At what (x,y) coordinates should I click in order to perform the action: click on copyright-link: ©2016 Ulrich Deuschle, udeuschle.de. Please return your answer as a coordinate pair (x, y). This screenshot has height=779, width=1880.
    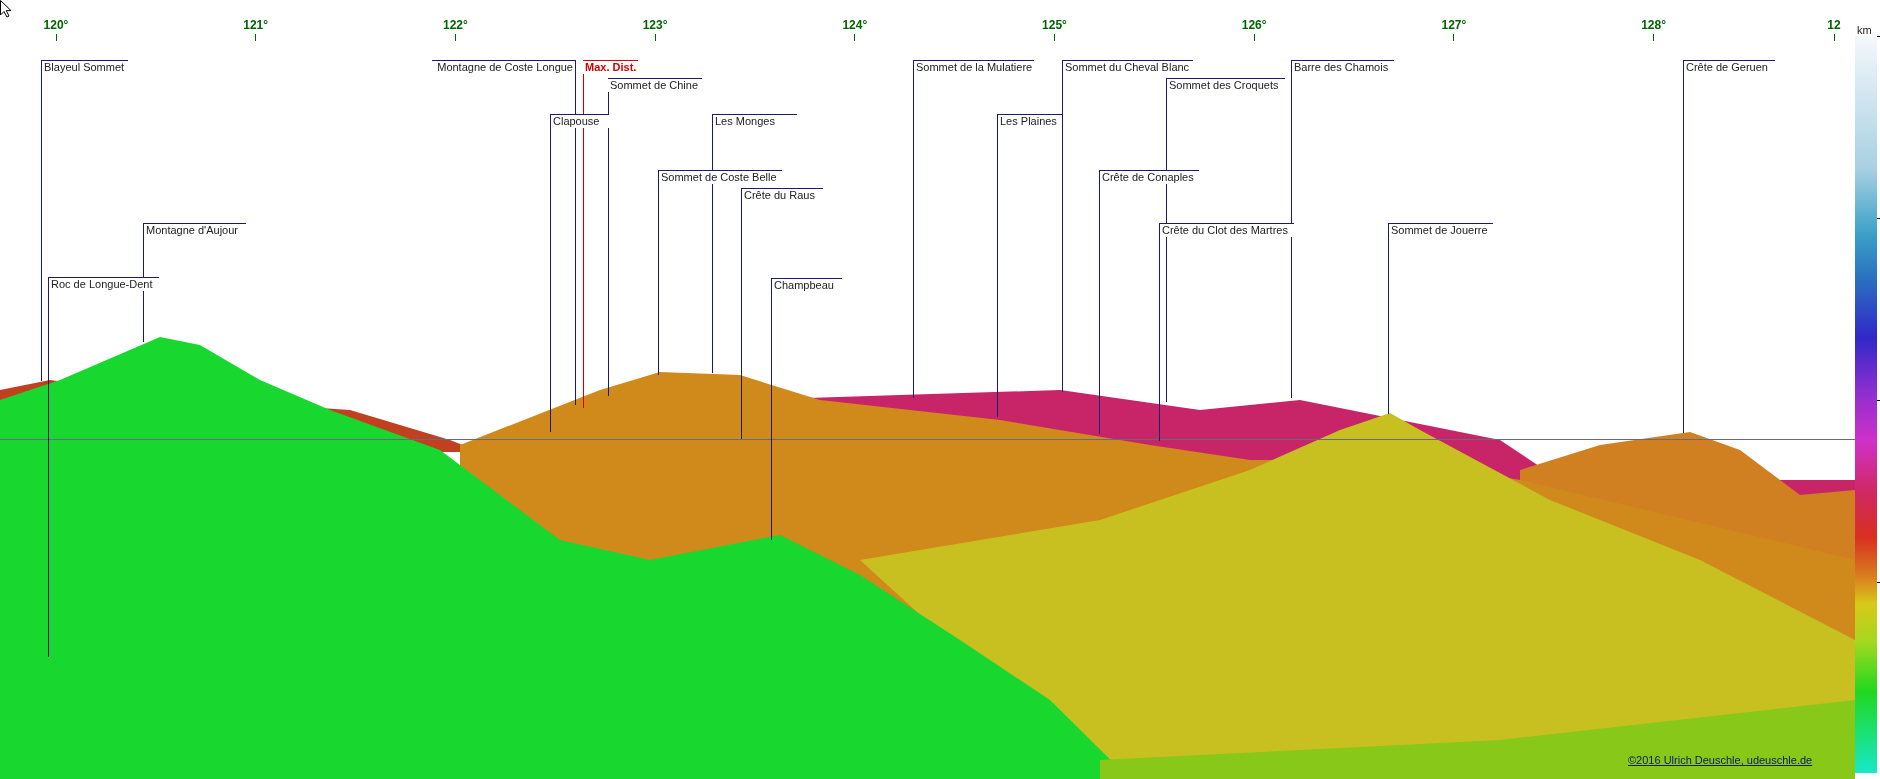
    Looking at the image, I should click on (1720, 760).